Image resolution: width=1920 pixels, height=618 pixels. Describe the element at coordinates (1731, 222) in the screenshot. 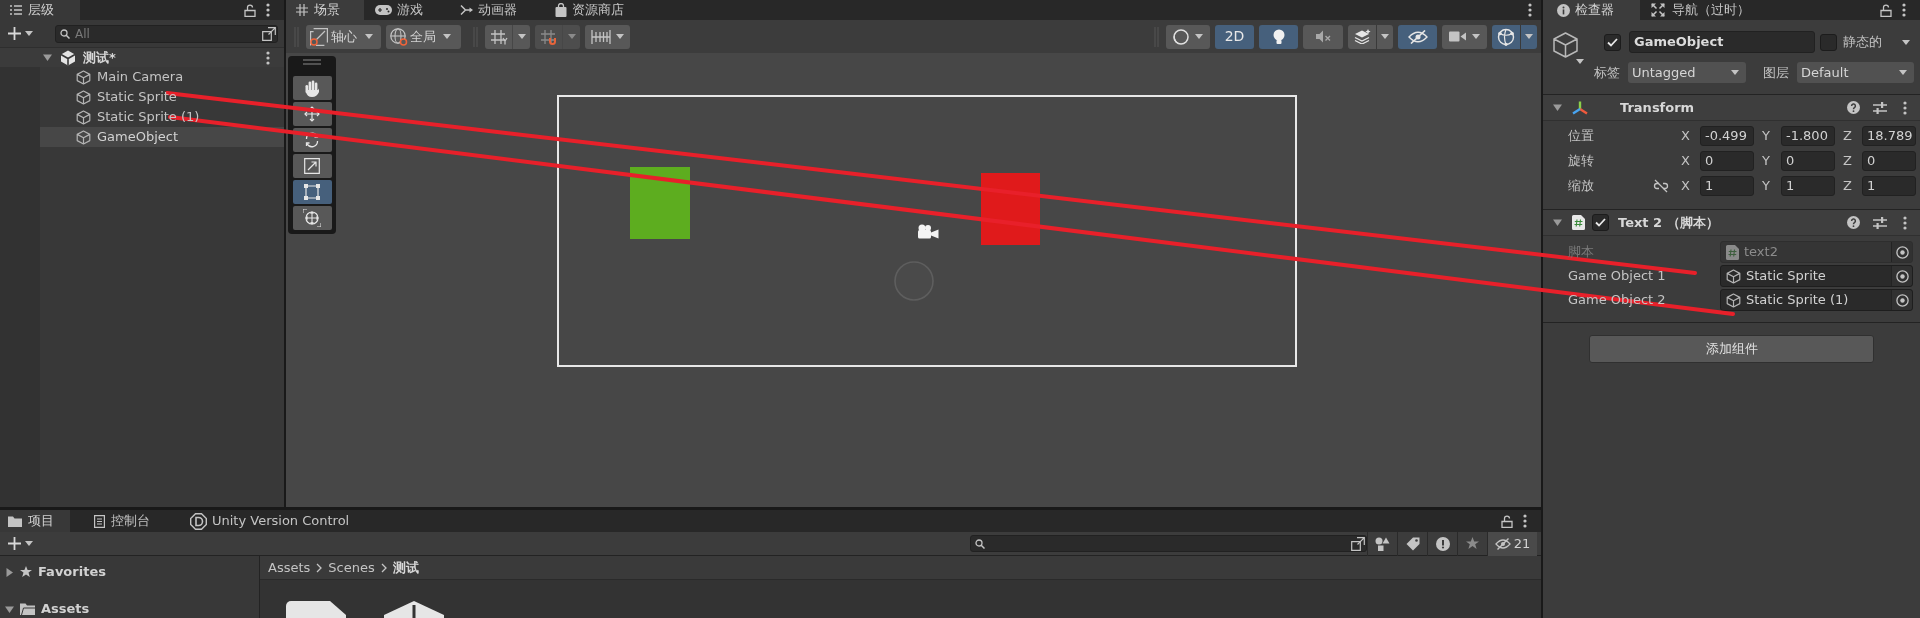

I see `component-header: Text 2 （脚本）` at that location.